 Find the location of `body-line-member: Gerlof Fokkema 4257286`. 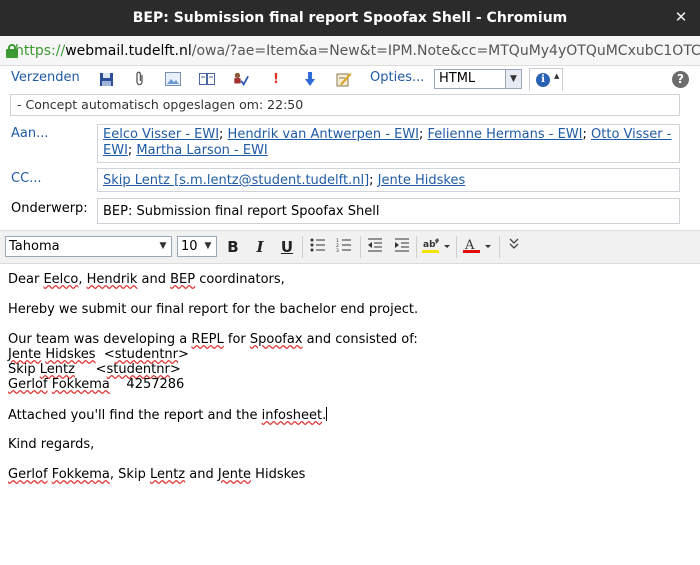

body-line-member: Gerlof Fokkema 4257286 is located at coordinates (96, 384).